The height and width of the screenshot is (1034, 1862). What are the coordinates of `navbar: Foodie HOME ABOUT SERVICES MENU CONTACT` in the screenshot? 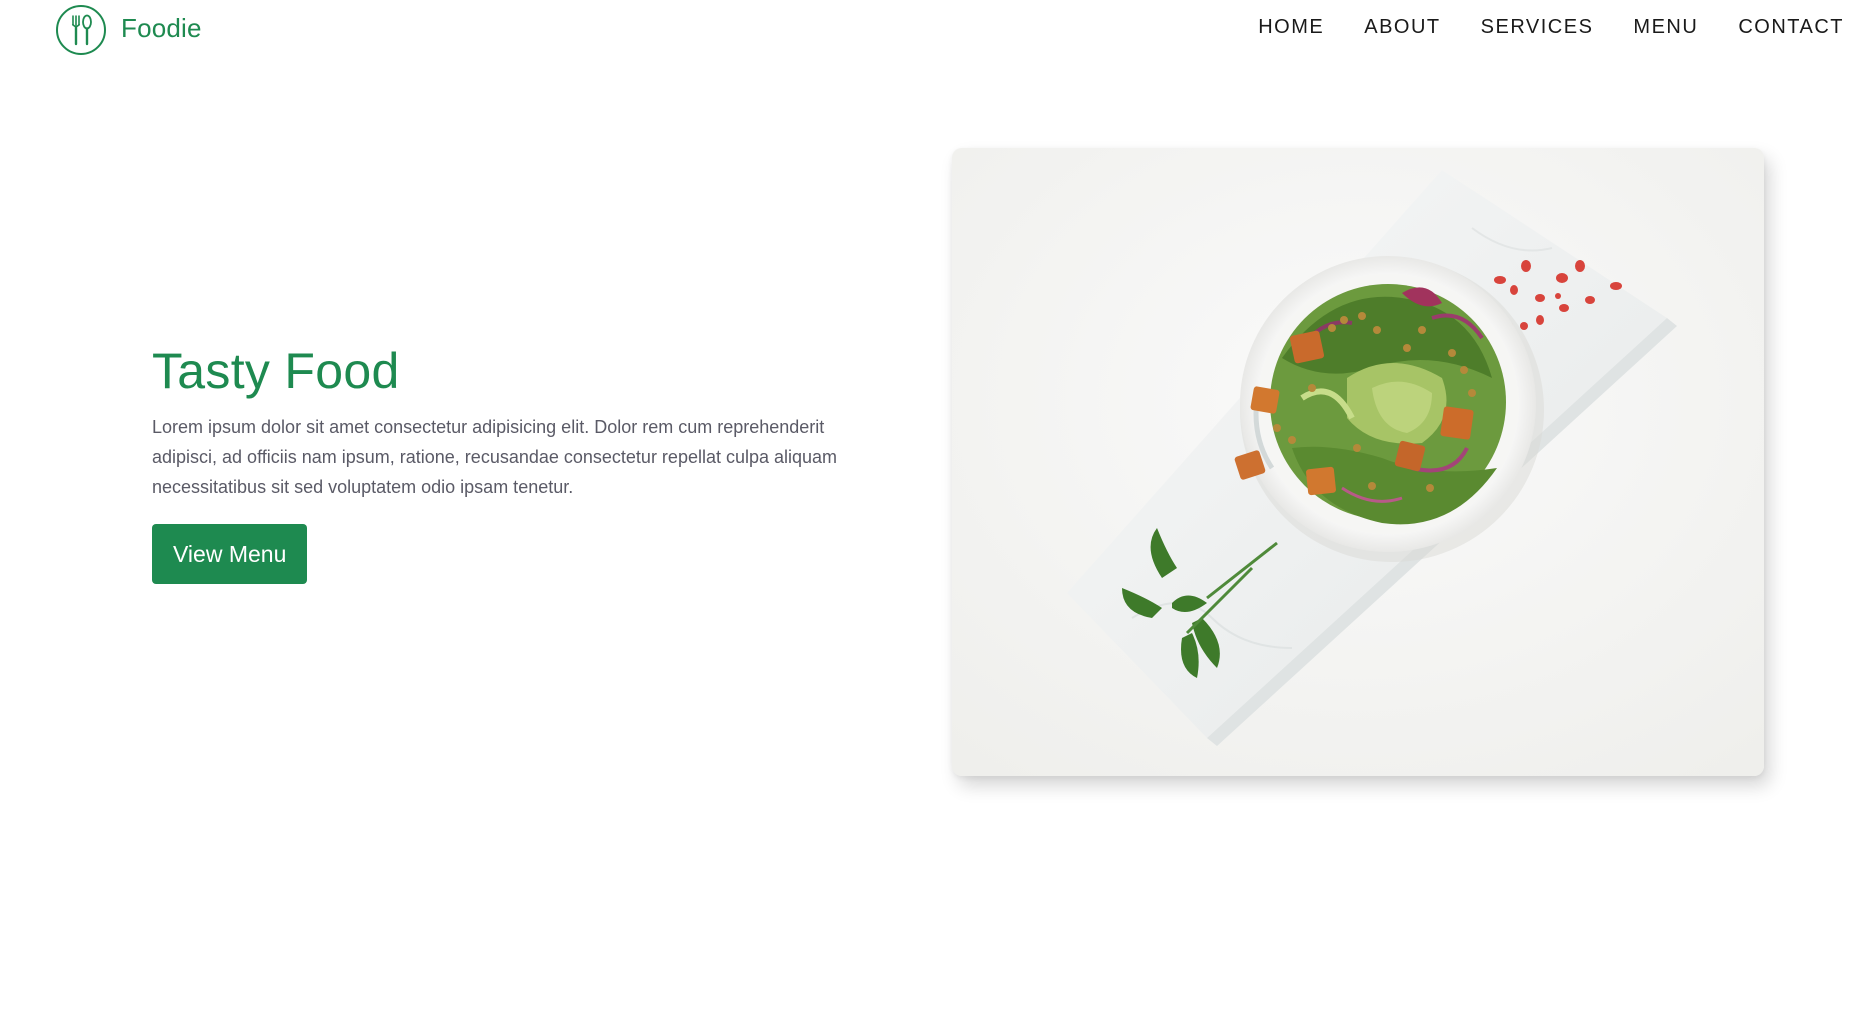 It's located at (931, 31).